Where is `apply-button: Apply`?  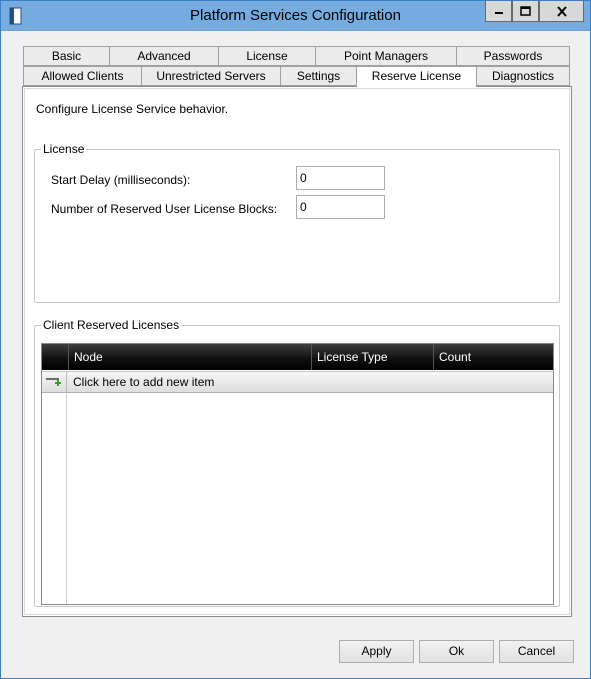 apply-button: Apply is located at coordinates (376, 651).